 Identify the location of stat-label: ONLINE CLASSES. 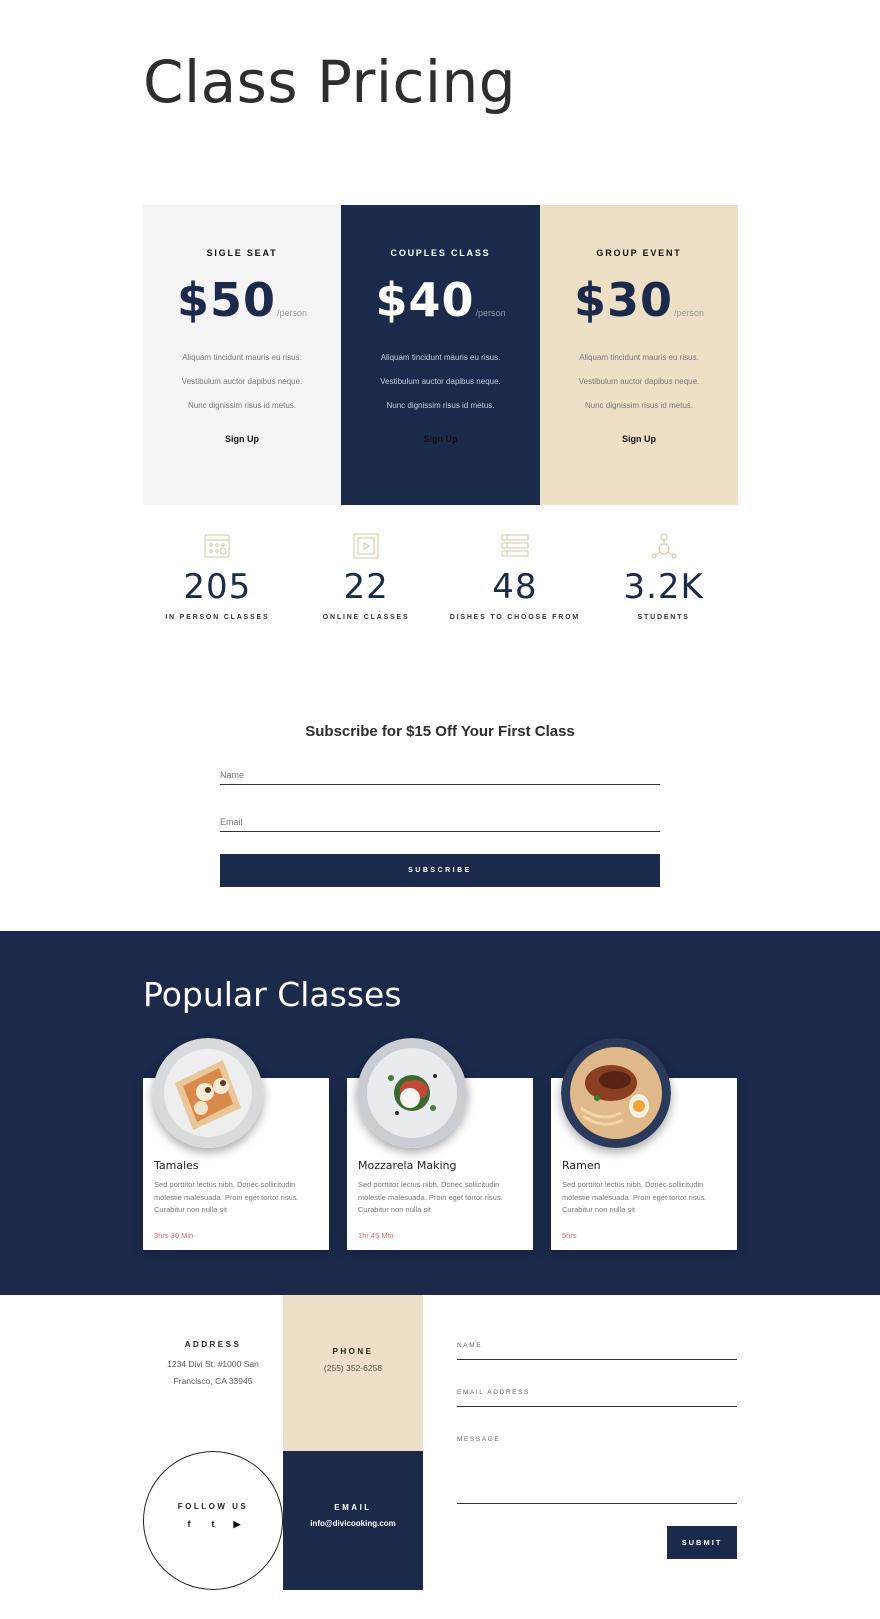
(366, 617).